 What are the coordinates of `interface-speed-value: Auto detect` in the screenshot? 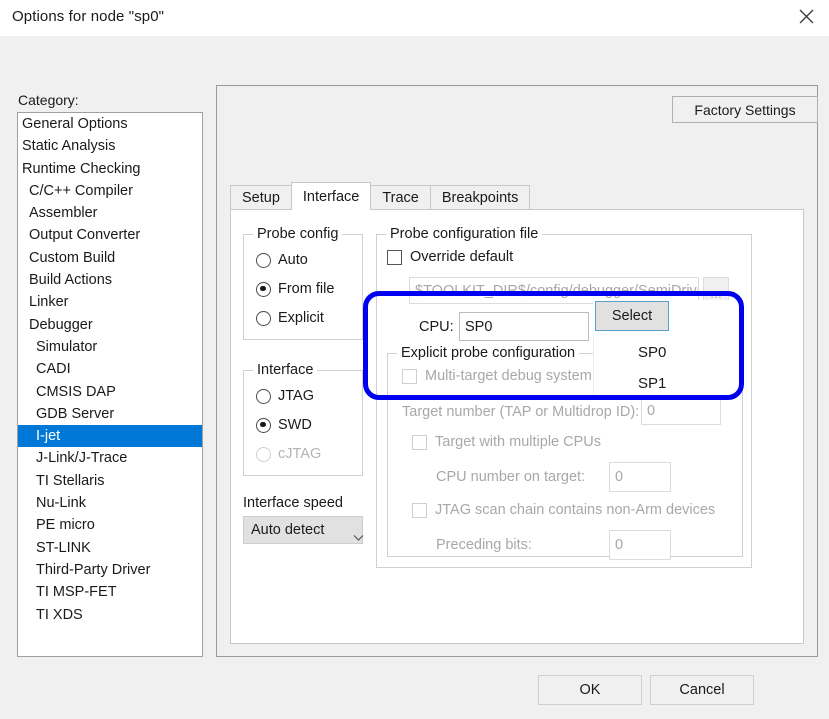 It's located at (288, 530).